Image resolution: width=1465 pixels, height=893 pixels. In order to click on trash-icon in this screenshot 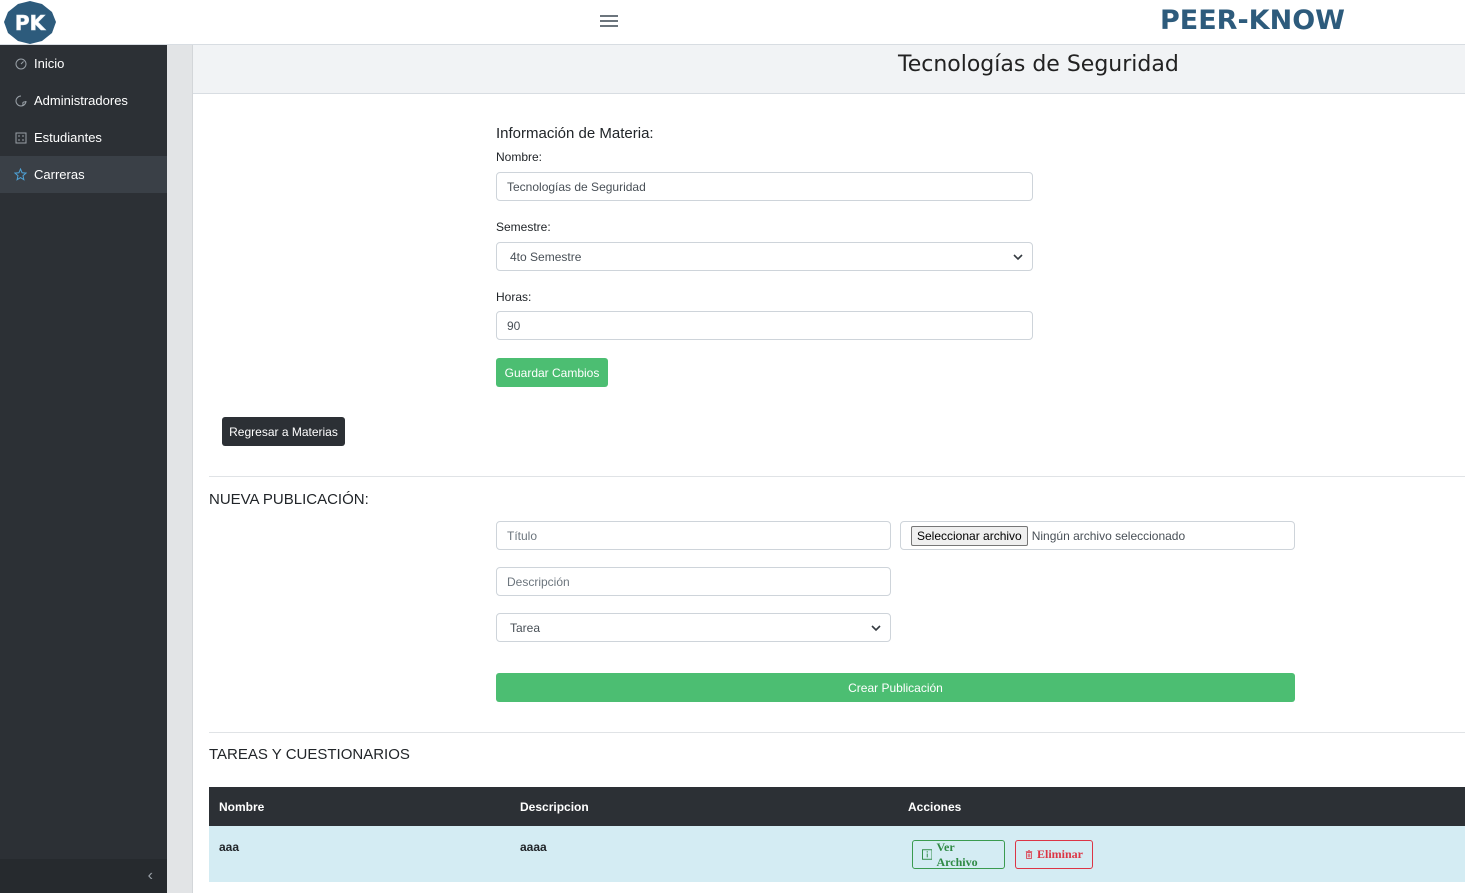, I will do `click(1029, 854)`.